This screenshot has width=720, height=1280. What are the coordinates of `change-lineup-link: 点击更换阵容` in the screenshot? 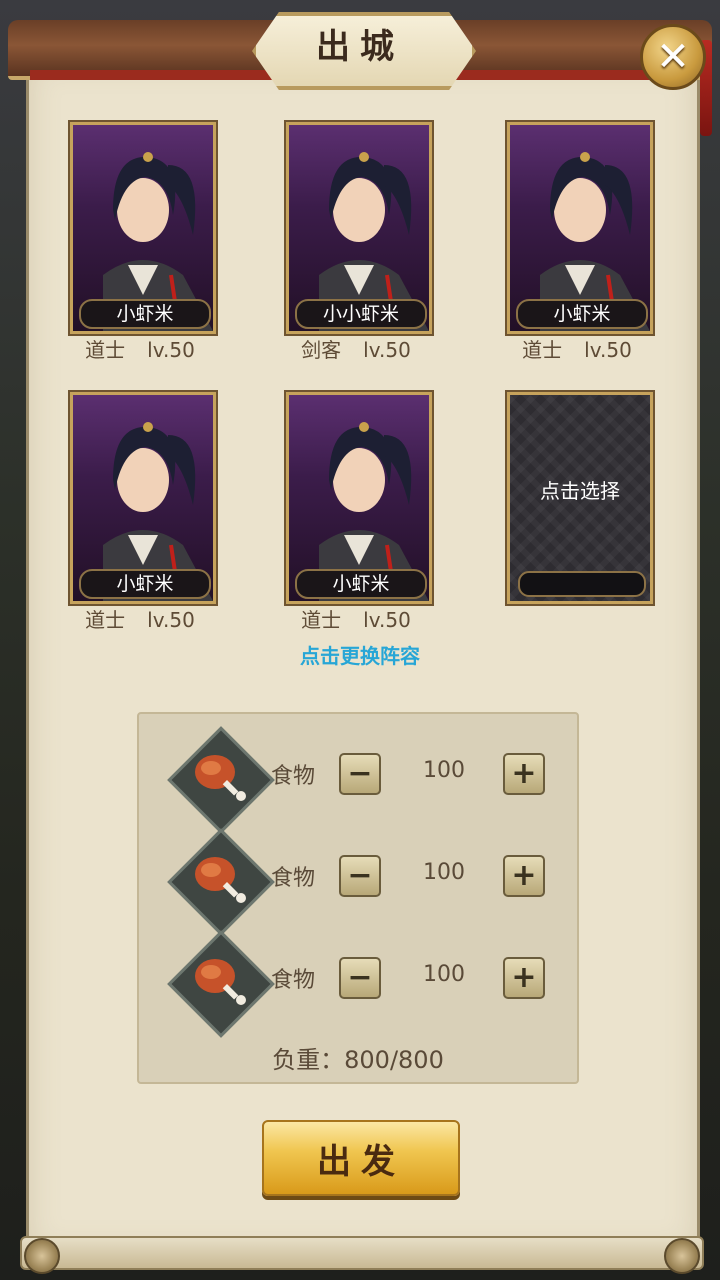 It's located at (360, 654).